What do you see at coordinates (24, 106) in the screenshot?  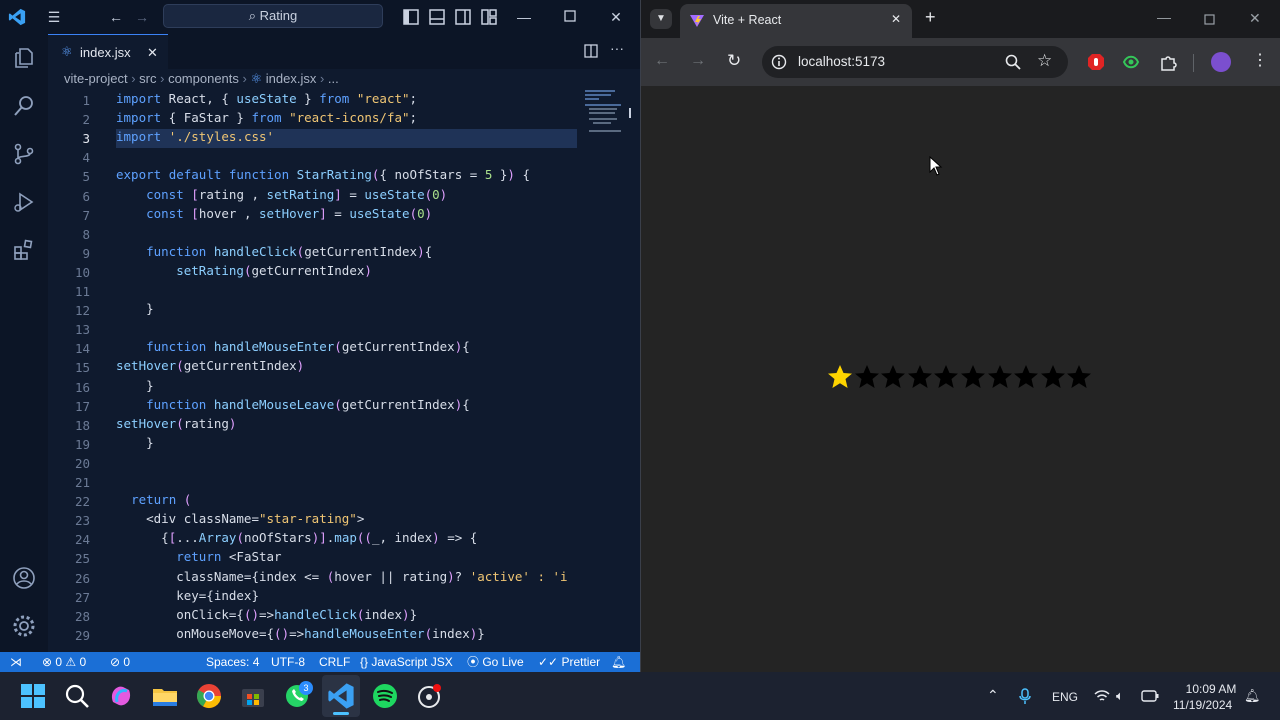 I see `search-sidebar-icon` at bounding box center [24, 106].